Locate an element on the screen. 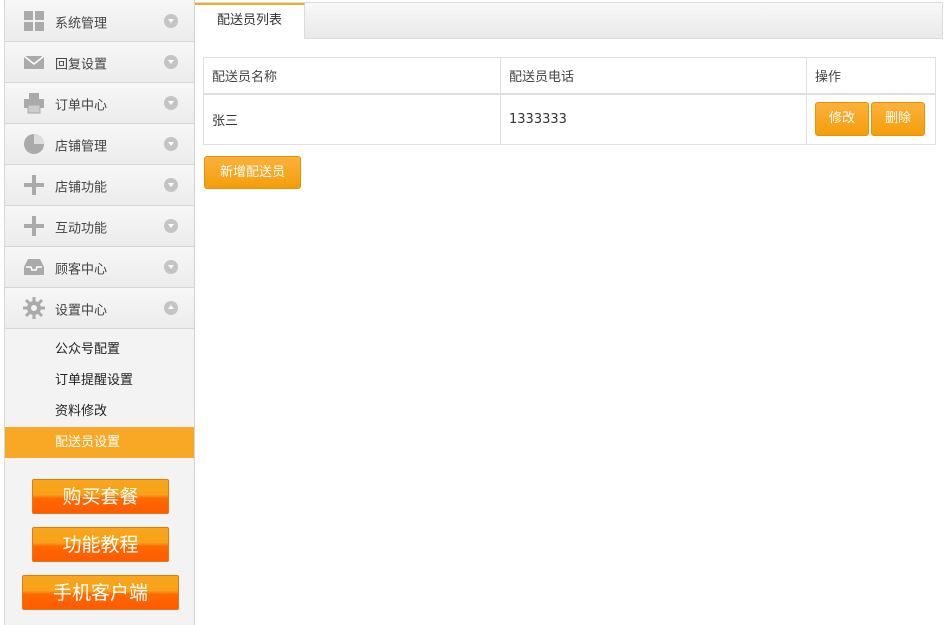 This screenshot has width=946, height=625. menu-label: 互动功能 is located at coordinates (81, 229).